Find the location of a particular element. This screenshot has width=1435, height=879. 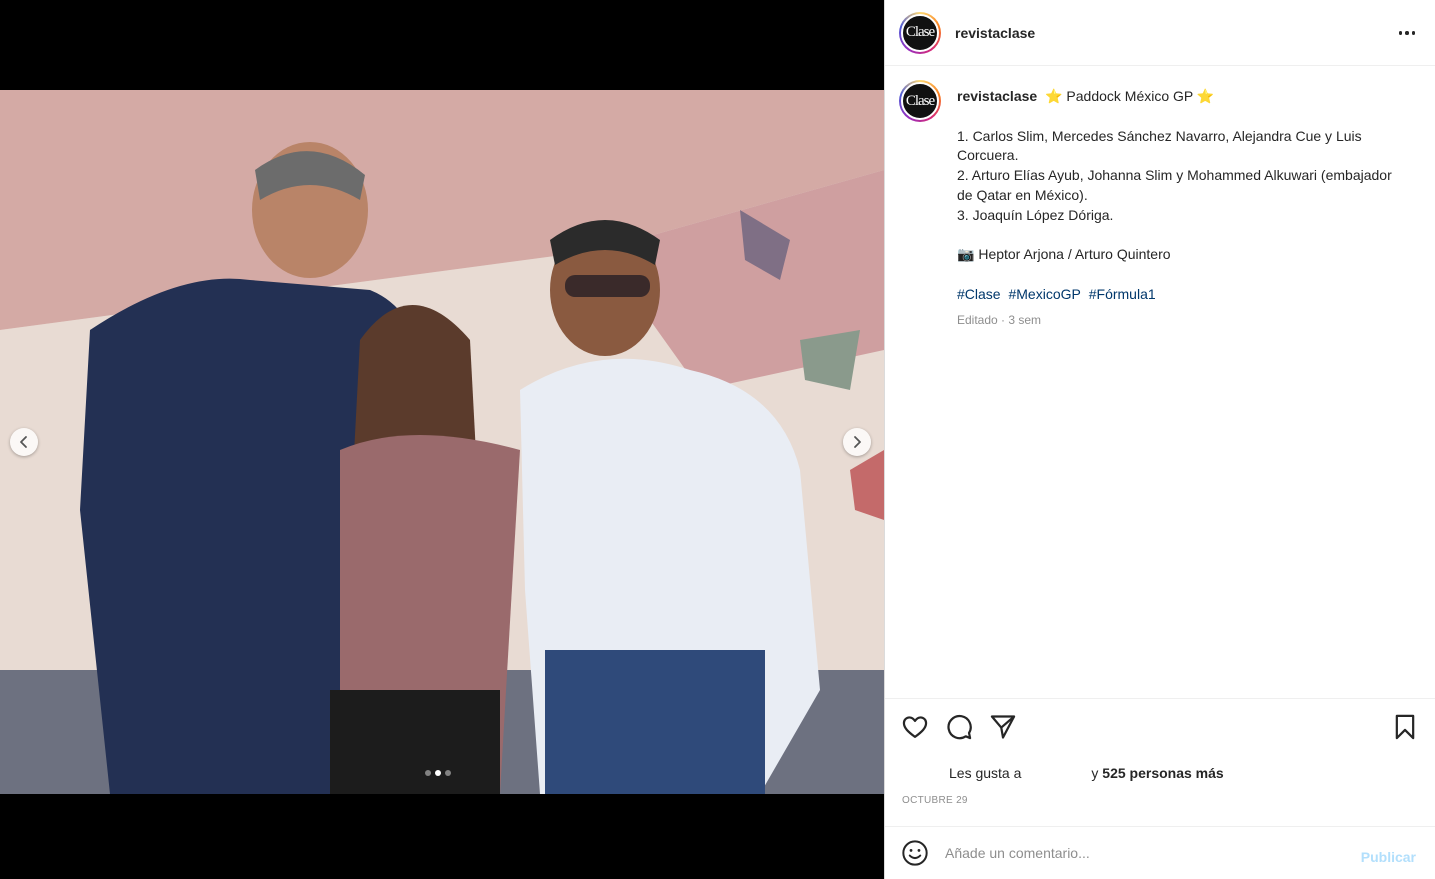

send-icon is located at coordinates (1003, 727).